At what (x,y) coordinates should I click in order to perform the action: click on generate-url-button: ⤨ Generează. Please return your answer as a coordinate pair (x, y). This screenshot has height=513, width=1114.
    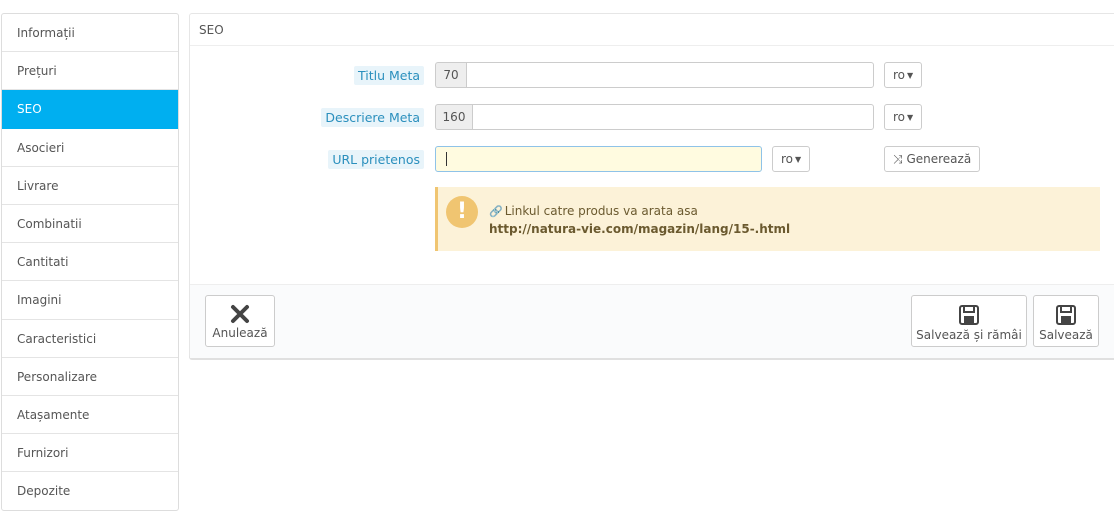
    Looking at the image, I should click on (932, 159).